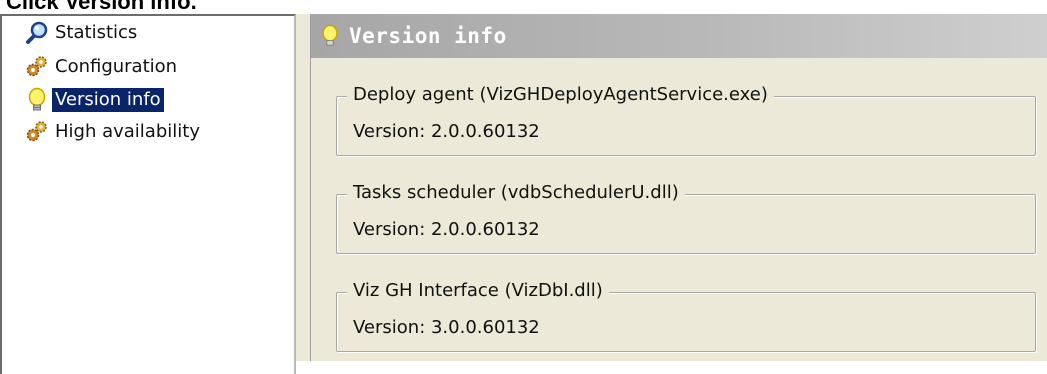  I want to click on tree-item-high-availability: High availability, so click(112, 132).